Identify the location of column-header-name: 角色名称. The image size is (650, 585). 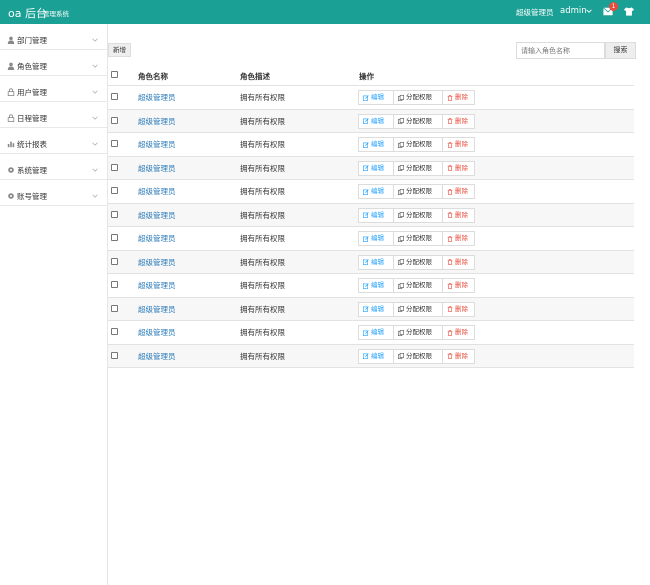
(153, 76).